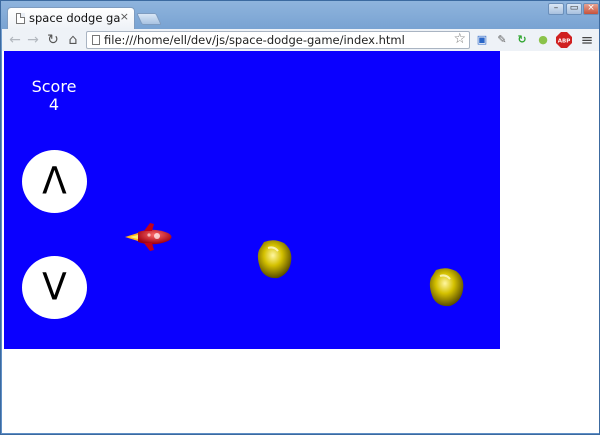 The image size is (600, 435). I want to click on reload-button: ↻, so click(53, 40).